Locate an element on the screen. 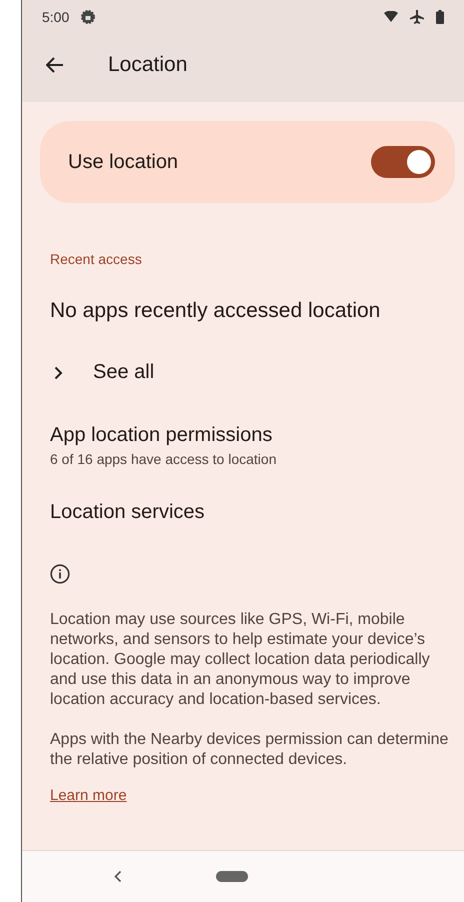  section-header: Recent access is located at coordinates (96, 259).